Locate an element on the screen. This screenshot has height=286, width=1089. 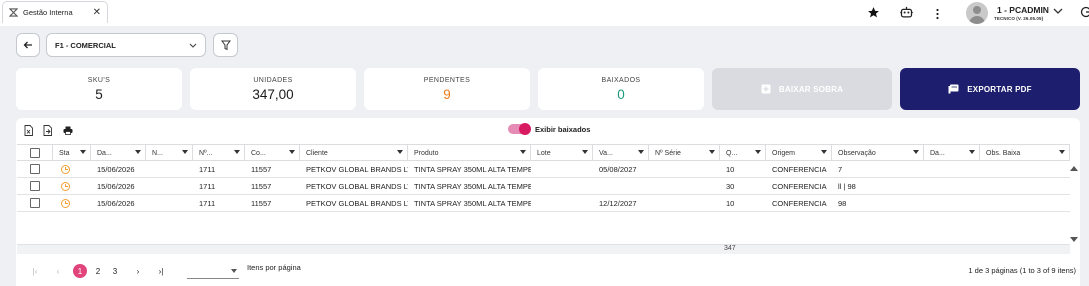
first-page-button: |‹ is located at coordinates (35, 271).